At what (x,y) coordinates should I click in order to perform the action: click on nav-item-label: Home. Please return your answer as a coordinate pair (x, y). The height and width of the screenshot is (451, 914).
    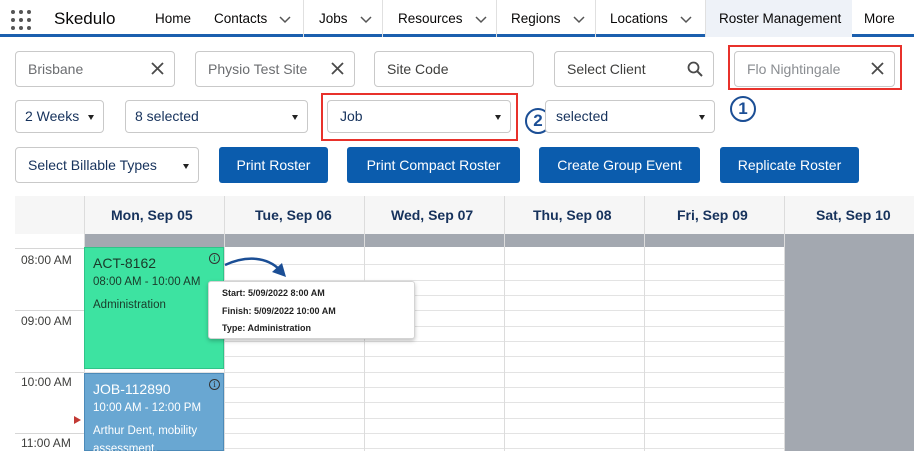
    Looking at the image, I should click on (173, 18).